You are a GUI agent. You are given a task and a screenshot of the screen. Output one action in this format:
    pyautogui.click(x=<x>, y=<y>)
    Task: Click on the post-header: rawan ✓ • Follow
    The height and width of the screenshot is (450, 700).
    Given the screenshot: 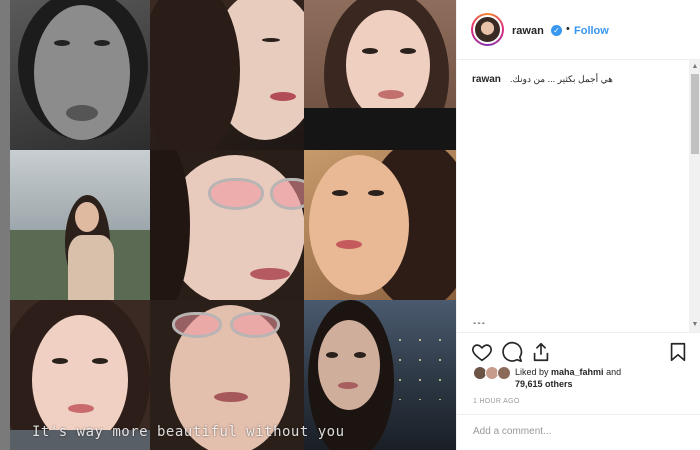 What is the action you would take?
    pyautogui.click(x=578, y=30)
    